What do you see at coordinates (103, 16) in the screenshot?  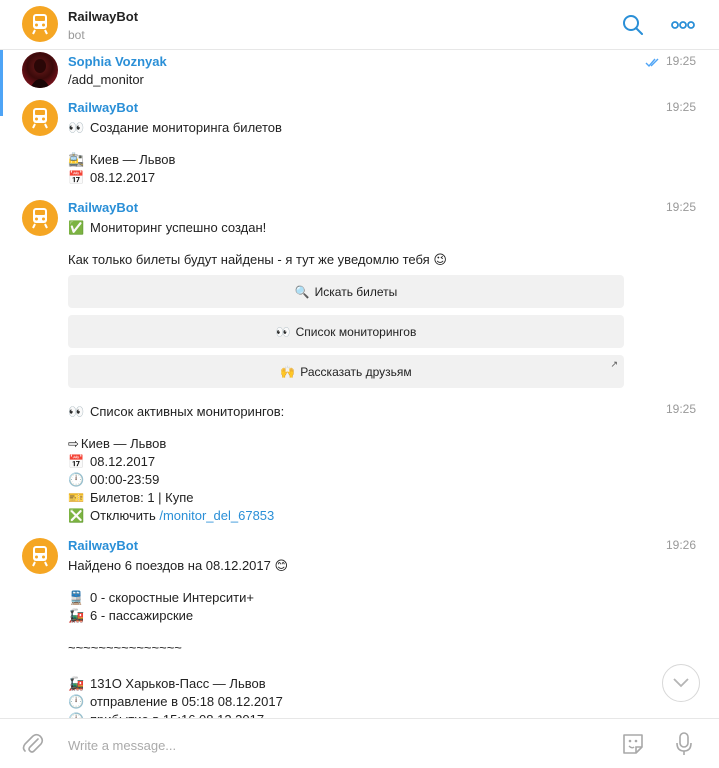 I see `chat-title: RailwayBot` at bounding box center [103, 16].